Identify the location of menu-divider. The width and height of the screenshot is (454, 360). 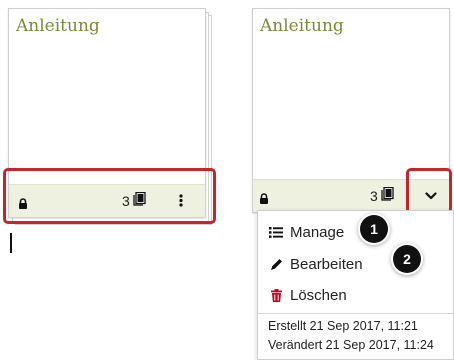
(355, 313).